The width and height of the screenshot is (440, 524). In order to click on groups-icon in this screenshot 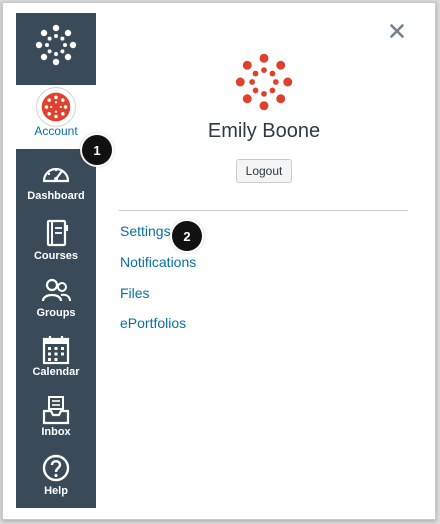, I will do `click(56, 290)`.